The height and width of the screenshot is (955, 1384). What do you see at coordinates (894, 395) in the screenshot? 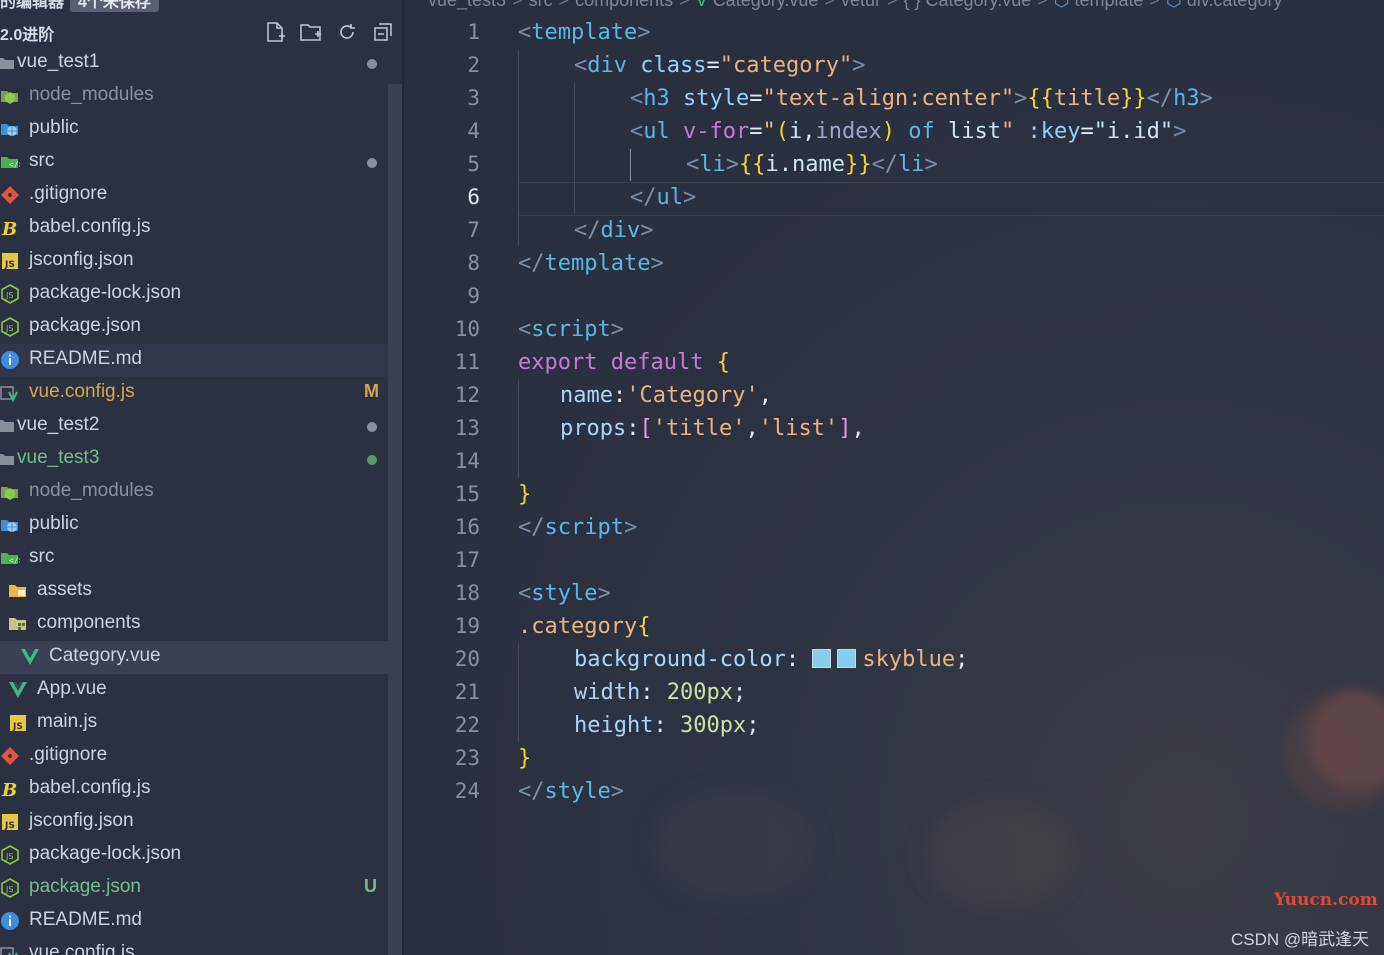
I see `code-line: name:'Category',` at bounding box center [894, 395].